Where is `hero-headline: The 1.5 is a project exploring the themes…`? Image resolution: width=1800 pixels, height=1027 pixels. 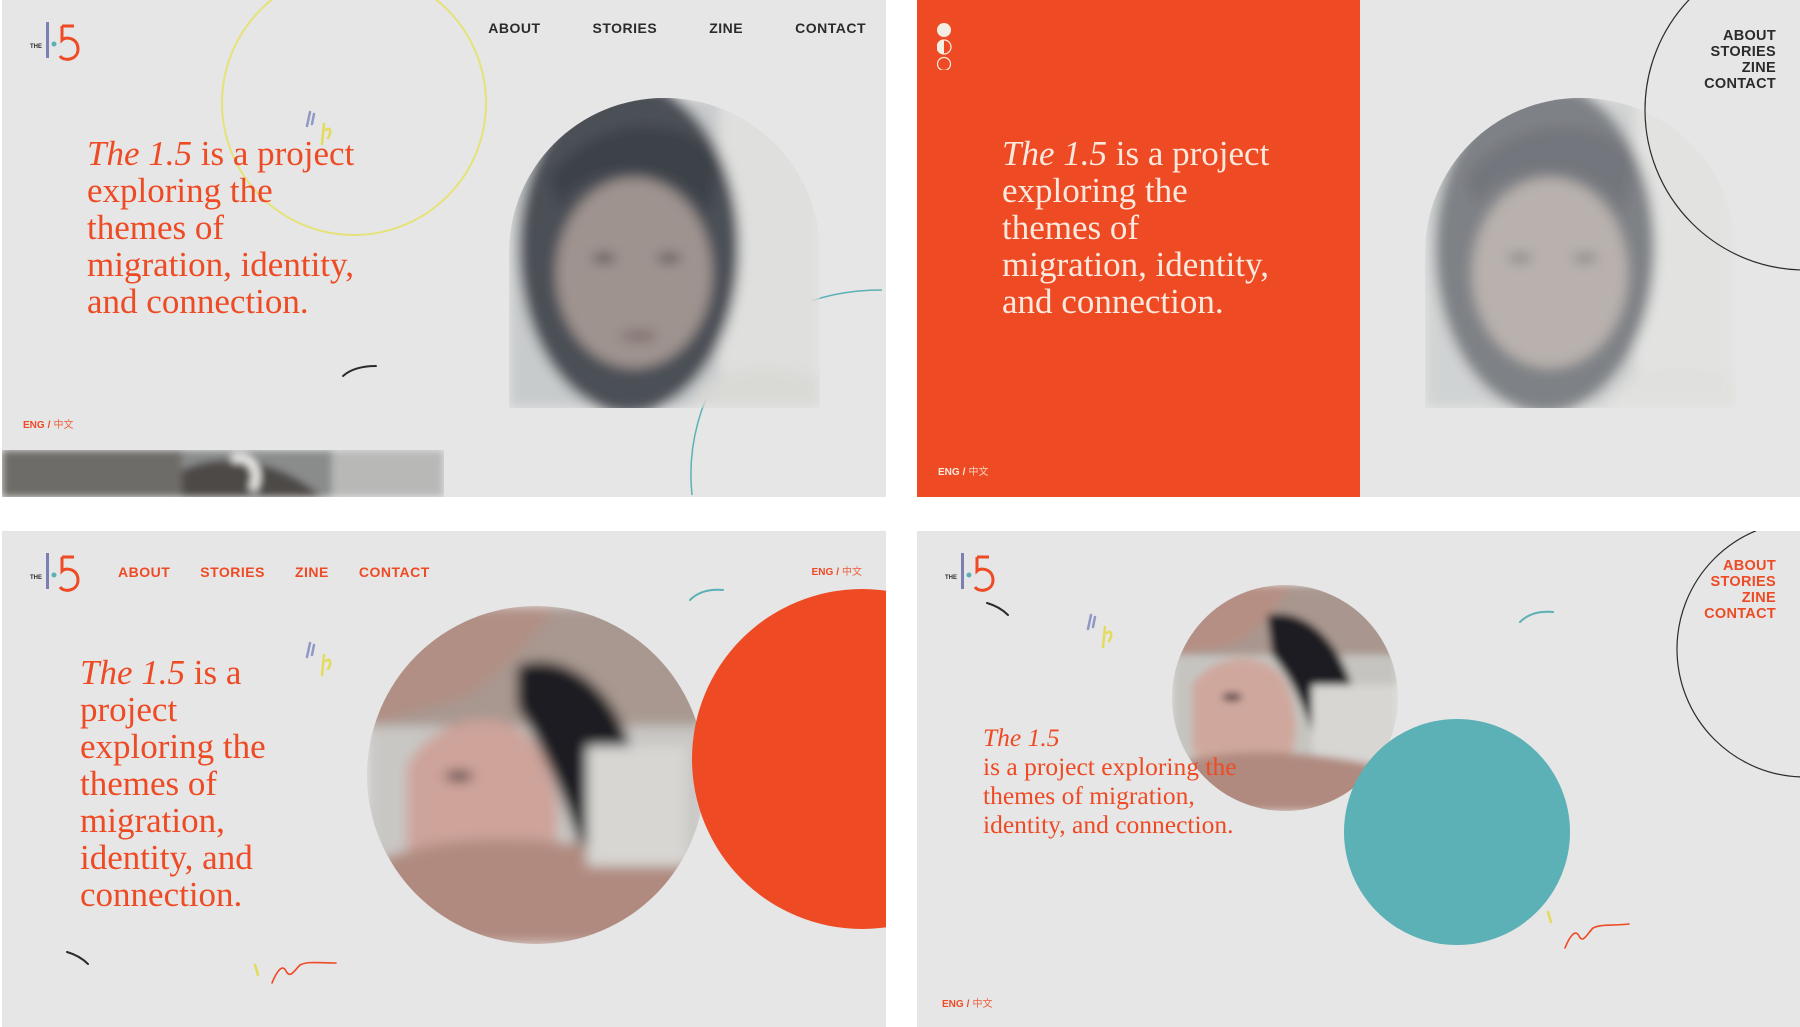
hero-headline: The 1.5 is a project exploring the themes… is located at coordinates (1133, 781).